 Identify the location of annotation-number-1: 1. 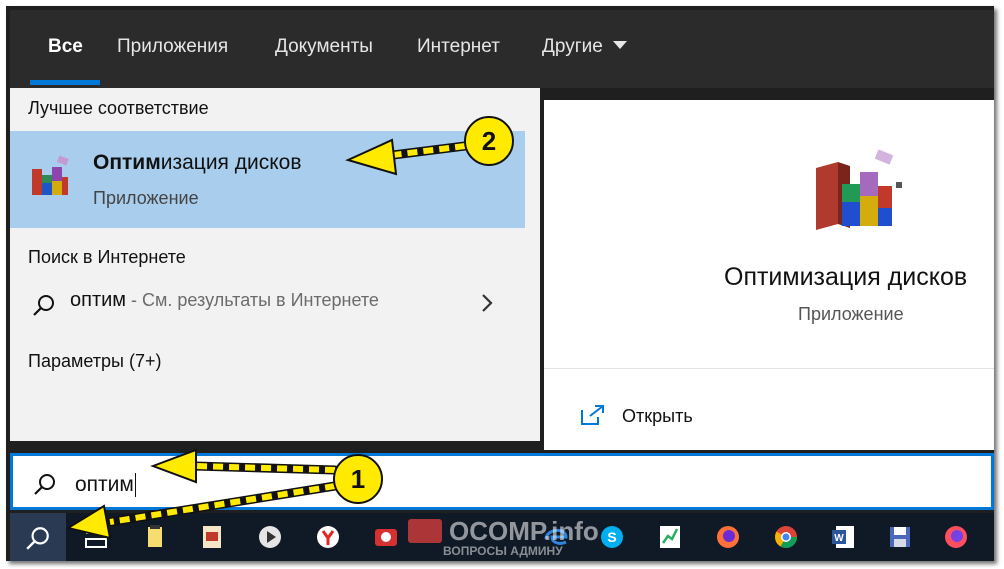
(358, 479).